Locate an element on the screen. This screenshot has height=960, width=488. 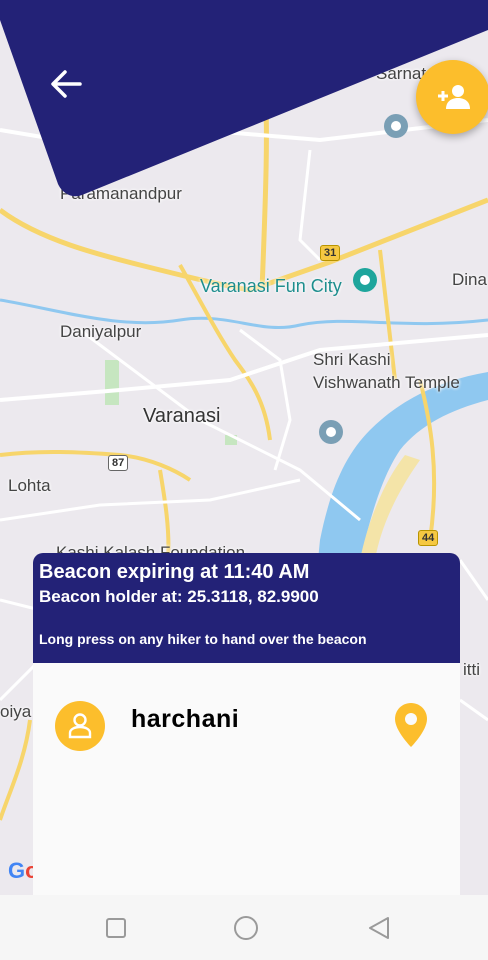
highway-shield-87: 87 is located at coordinates (118, 463).